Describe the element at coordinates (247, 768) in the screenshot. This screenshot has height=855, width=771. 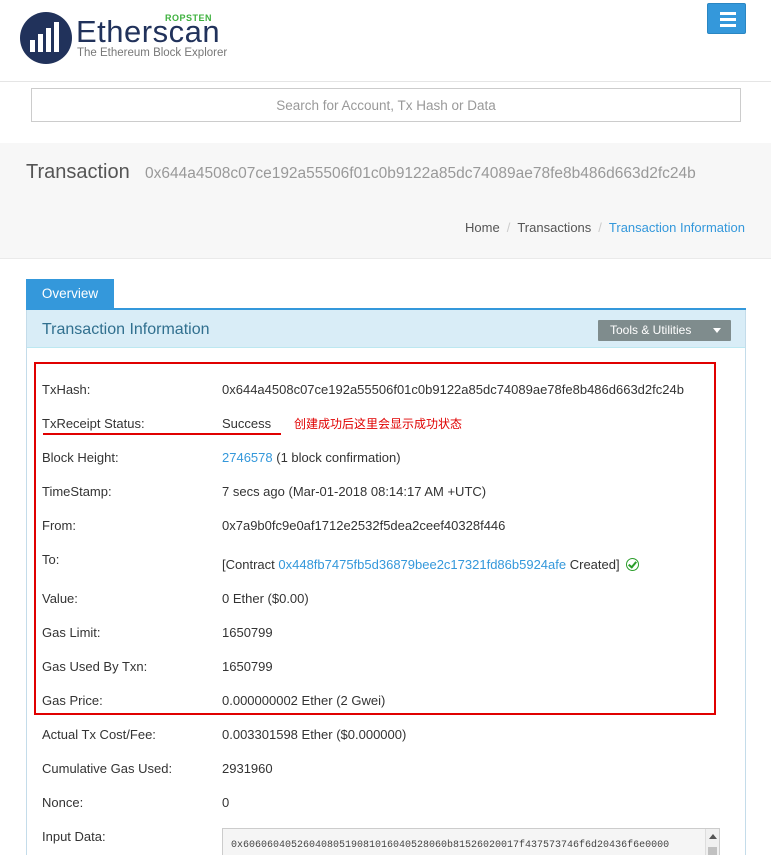
I see `cumulative-gas-value: 2931960` at that location.